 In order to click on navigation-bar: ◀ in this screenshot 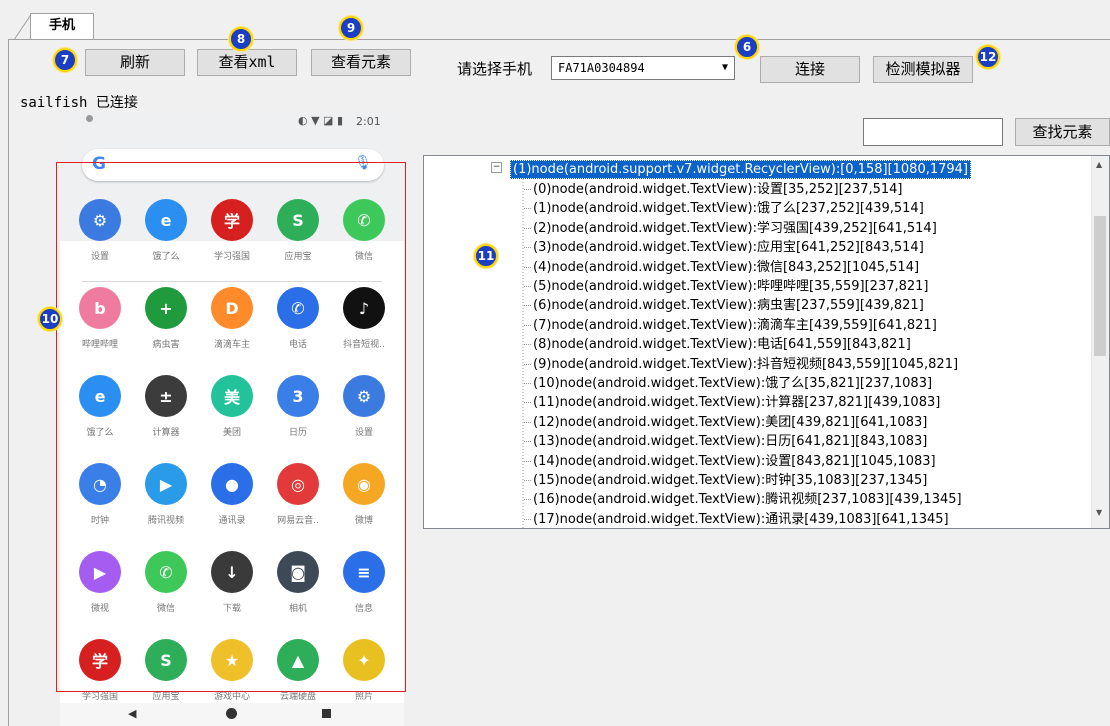, I will do `click(232, 714)`.